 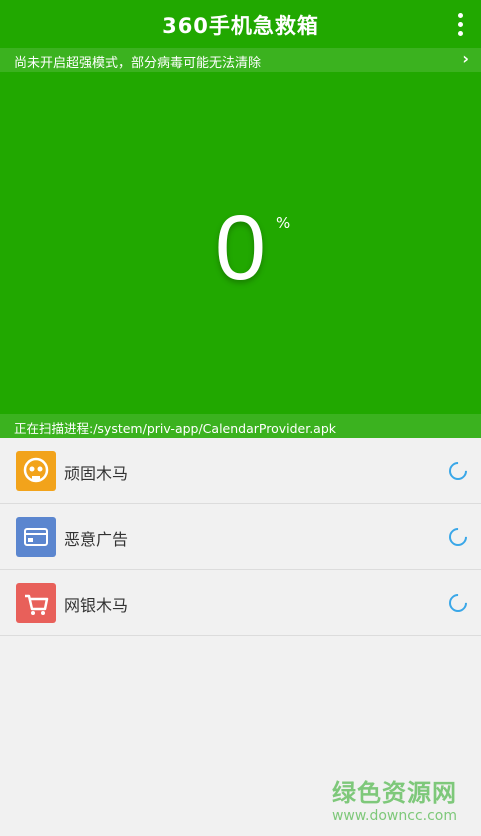 I want to click on app-title: 360手机急救箱, so click(x=240, y=26).